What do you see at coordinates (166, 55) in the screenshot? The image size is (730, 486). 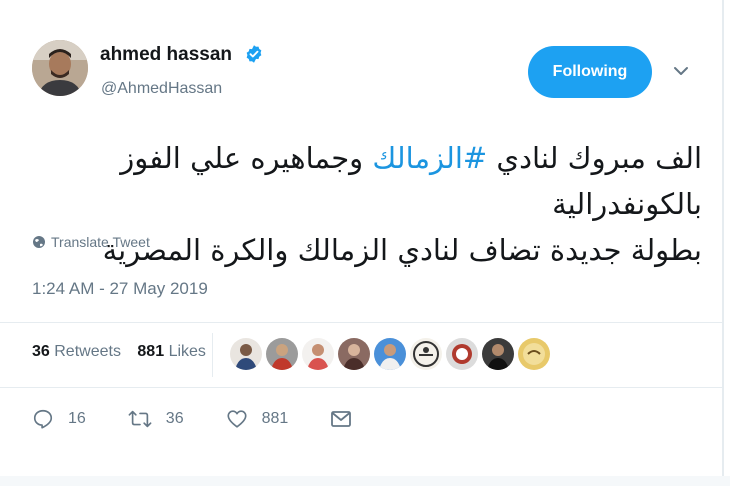 I see `author-name: ahmed hassan` at bounding box center [166, 55].